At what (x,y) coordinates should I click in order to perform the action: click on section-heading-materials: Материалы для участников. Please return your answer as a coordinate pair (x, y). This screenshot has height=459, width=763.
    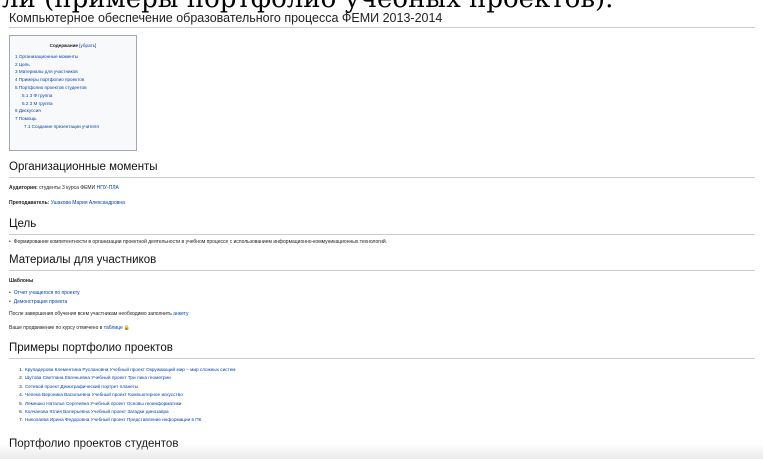
    Looking at the image, I should click on (83, 260).